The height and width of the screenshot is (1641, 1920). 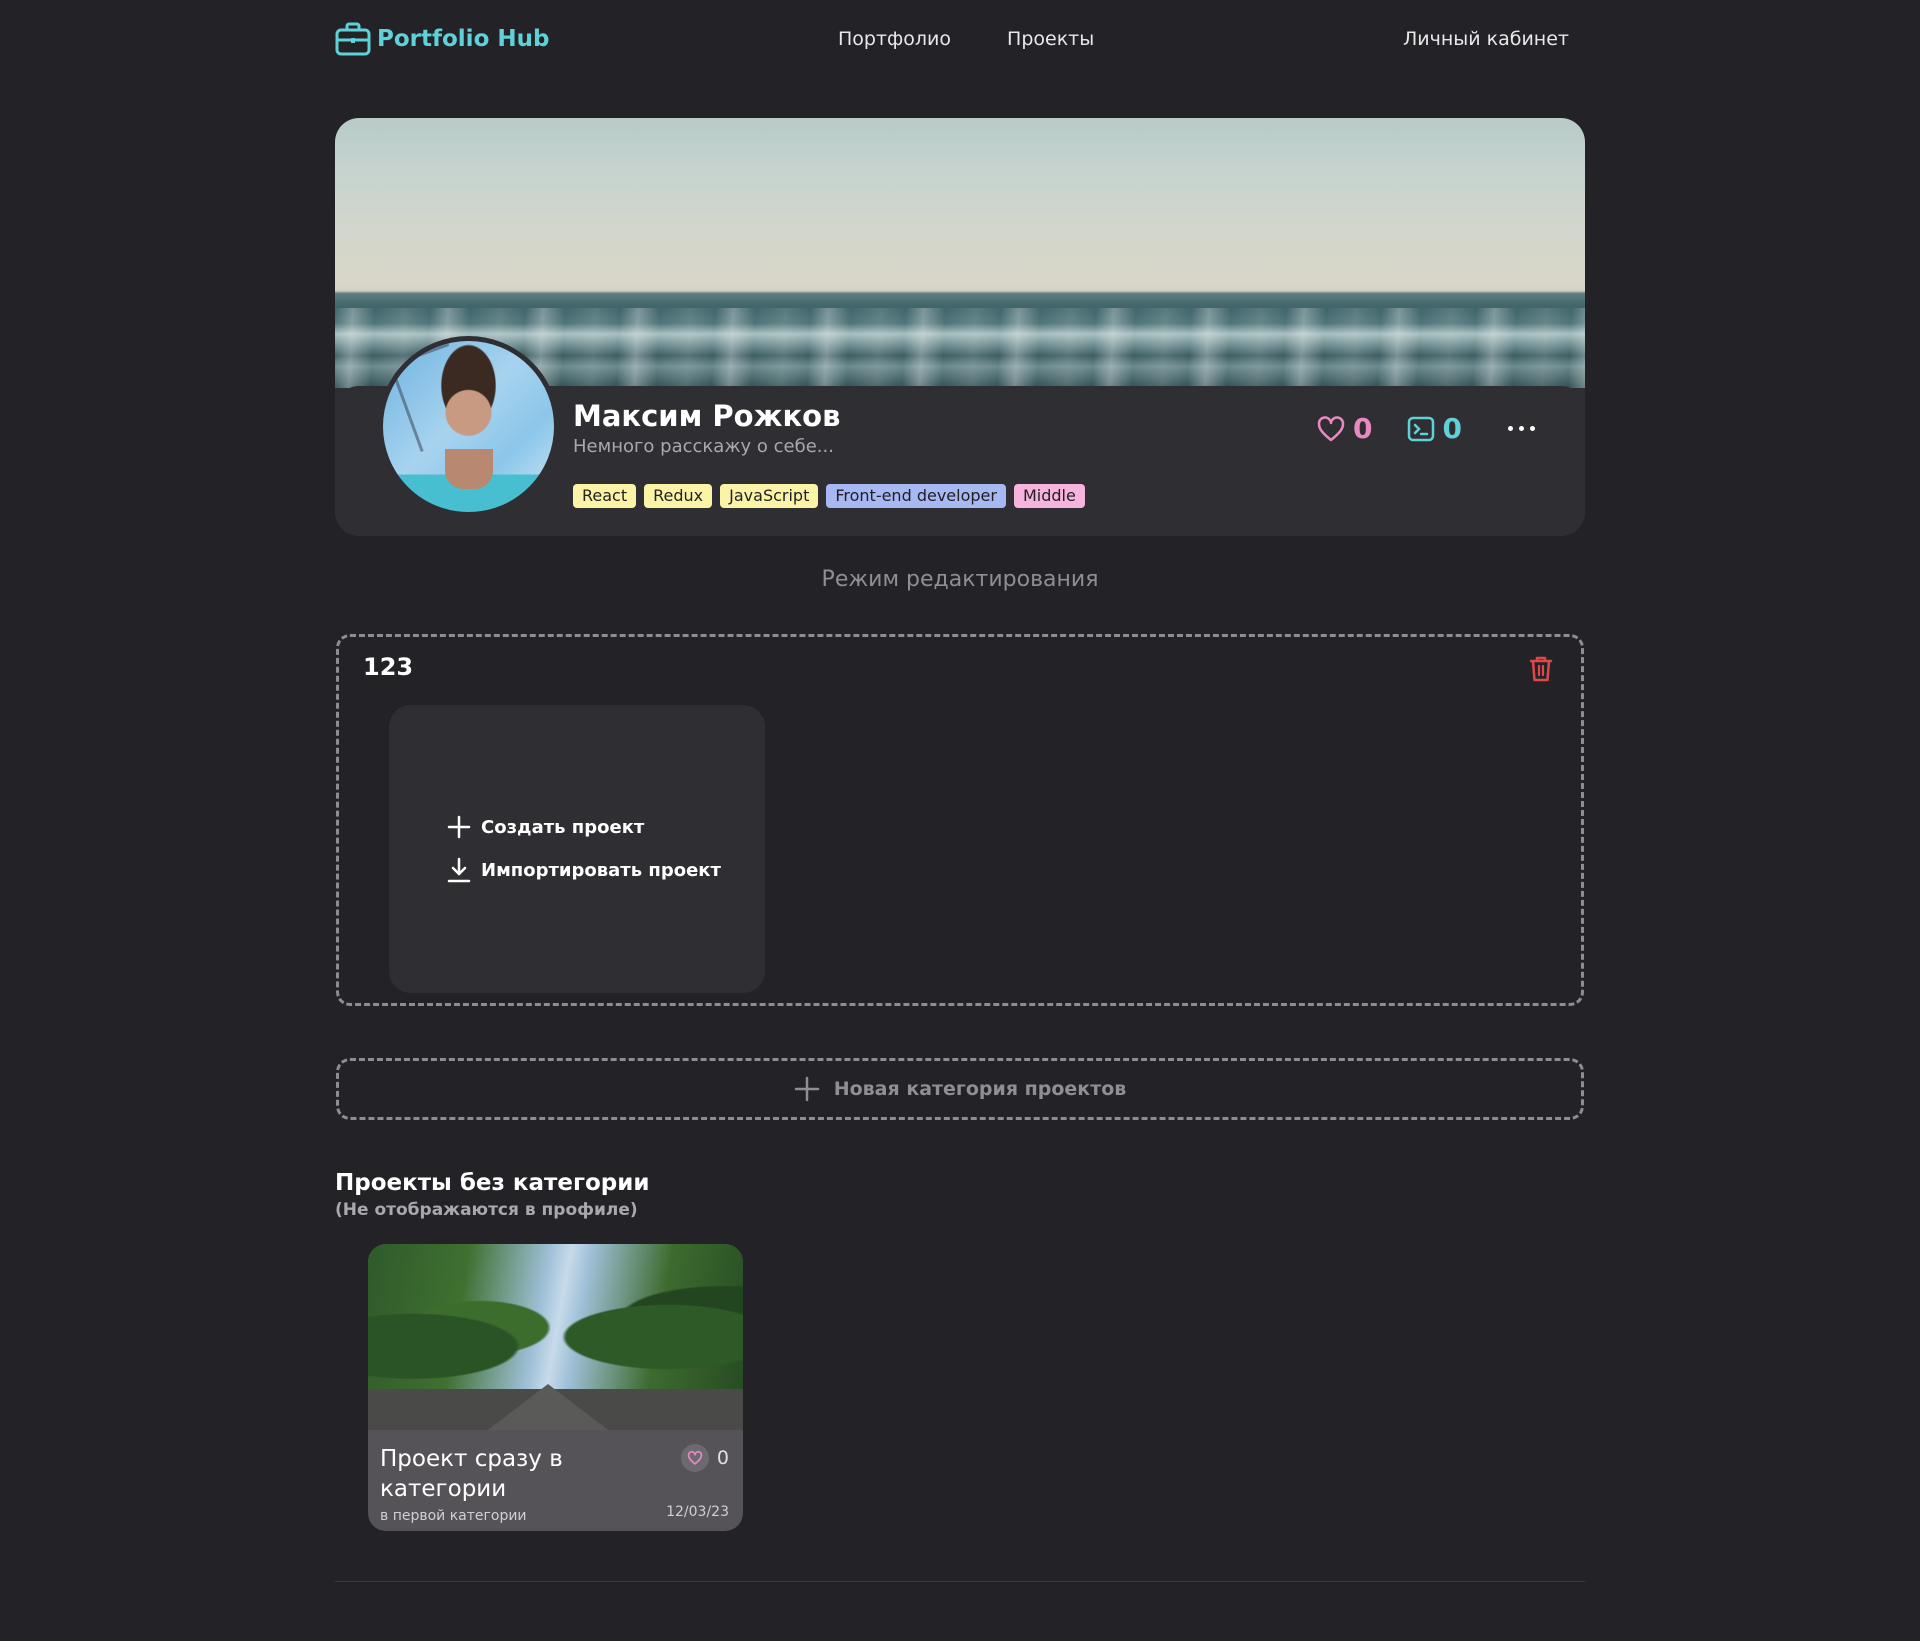 I want to click on profile-stats: 0 0, so click(x=1426, y=428).